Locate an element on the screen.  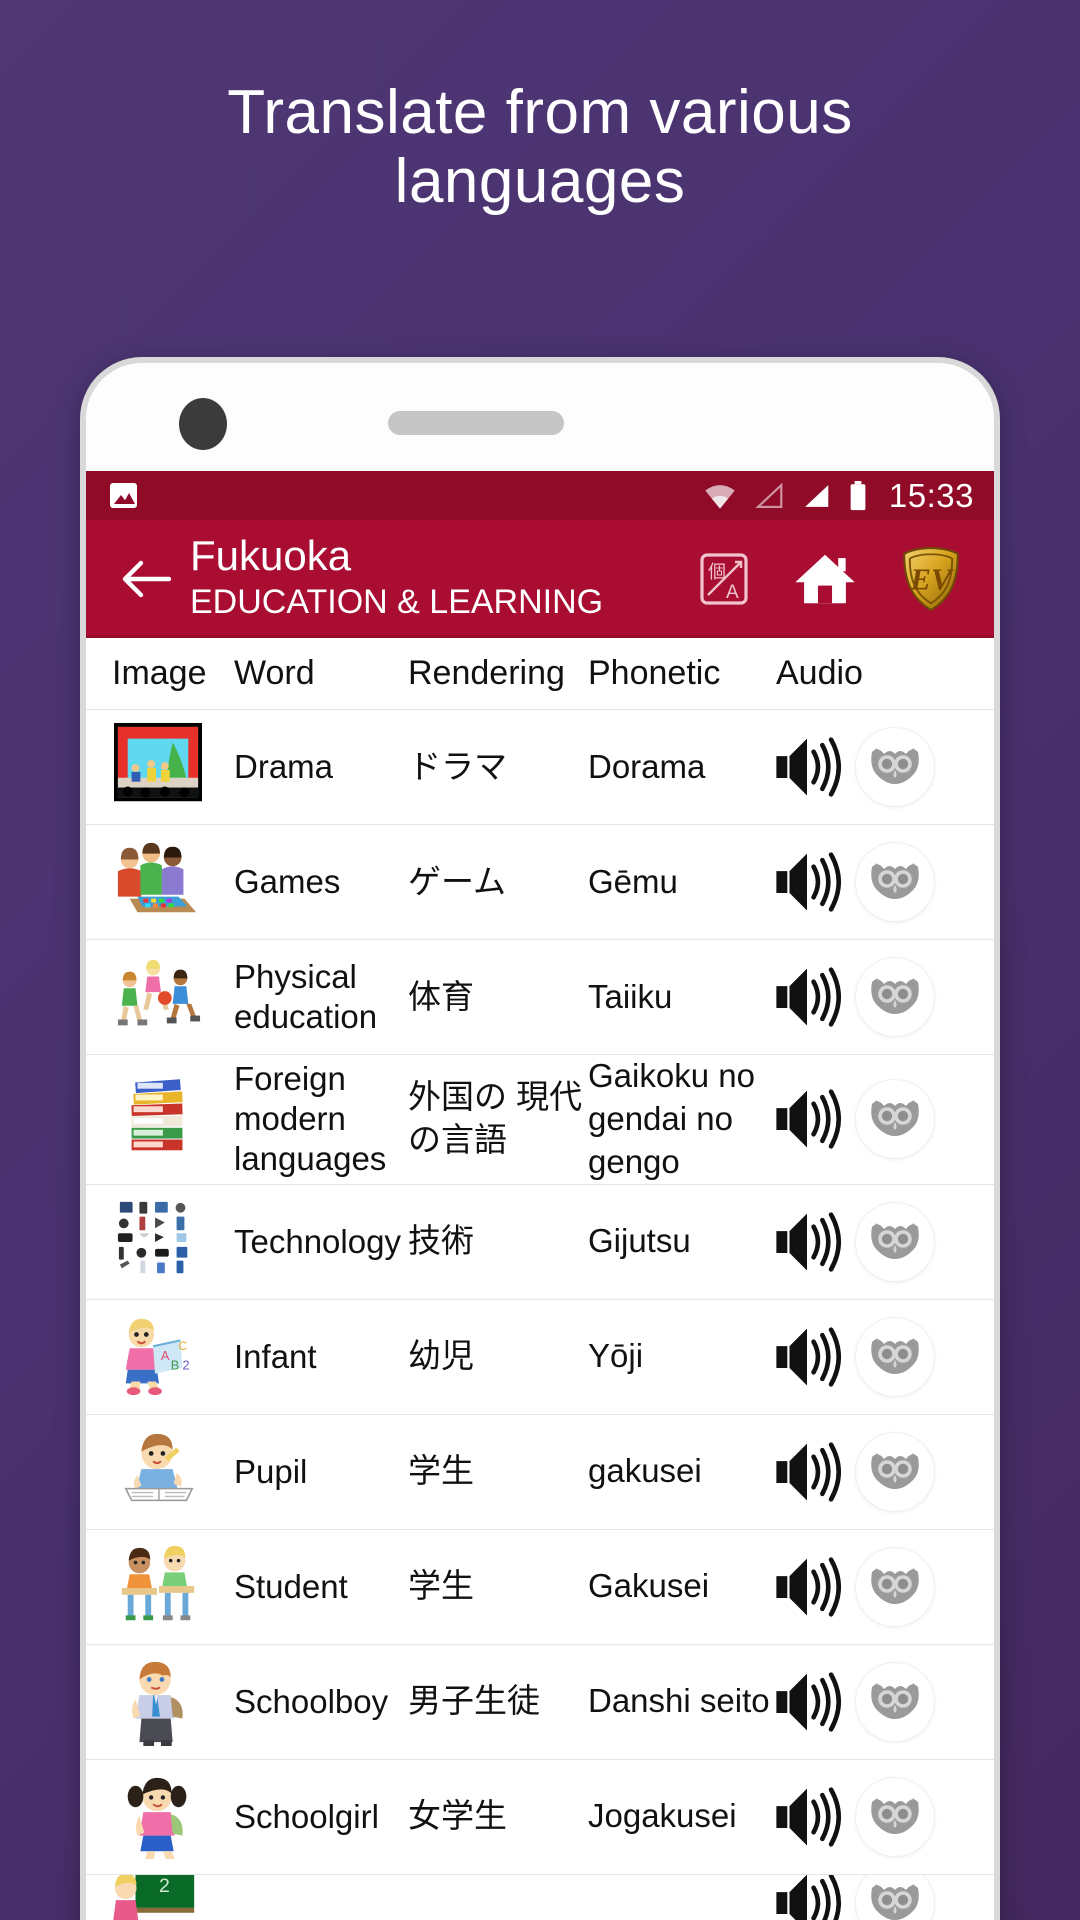
phone-bezel is located at coordinates (540, 417).